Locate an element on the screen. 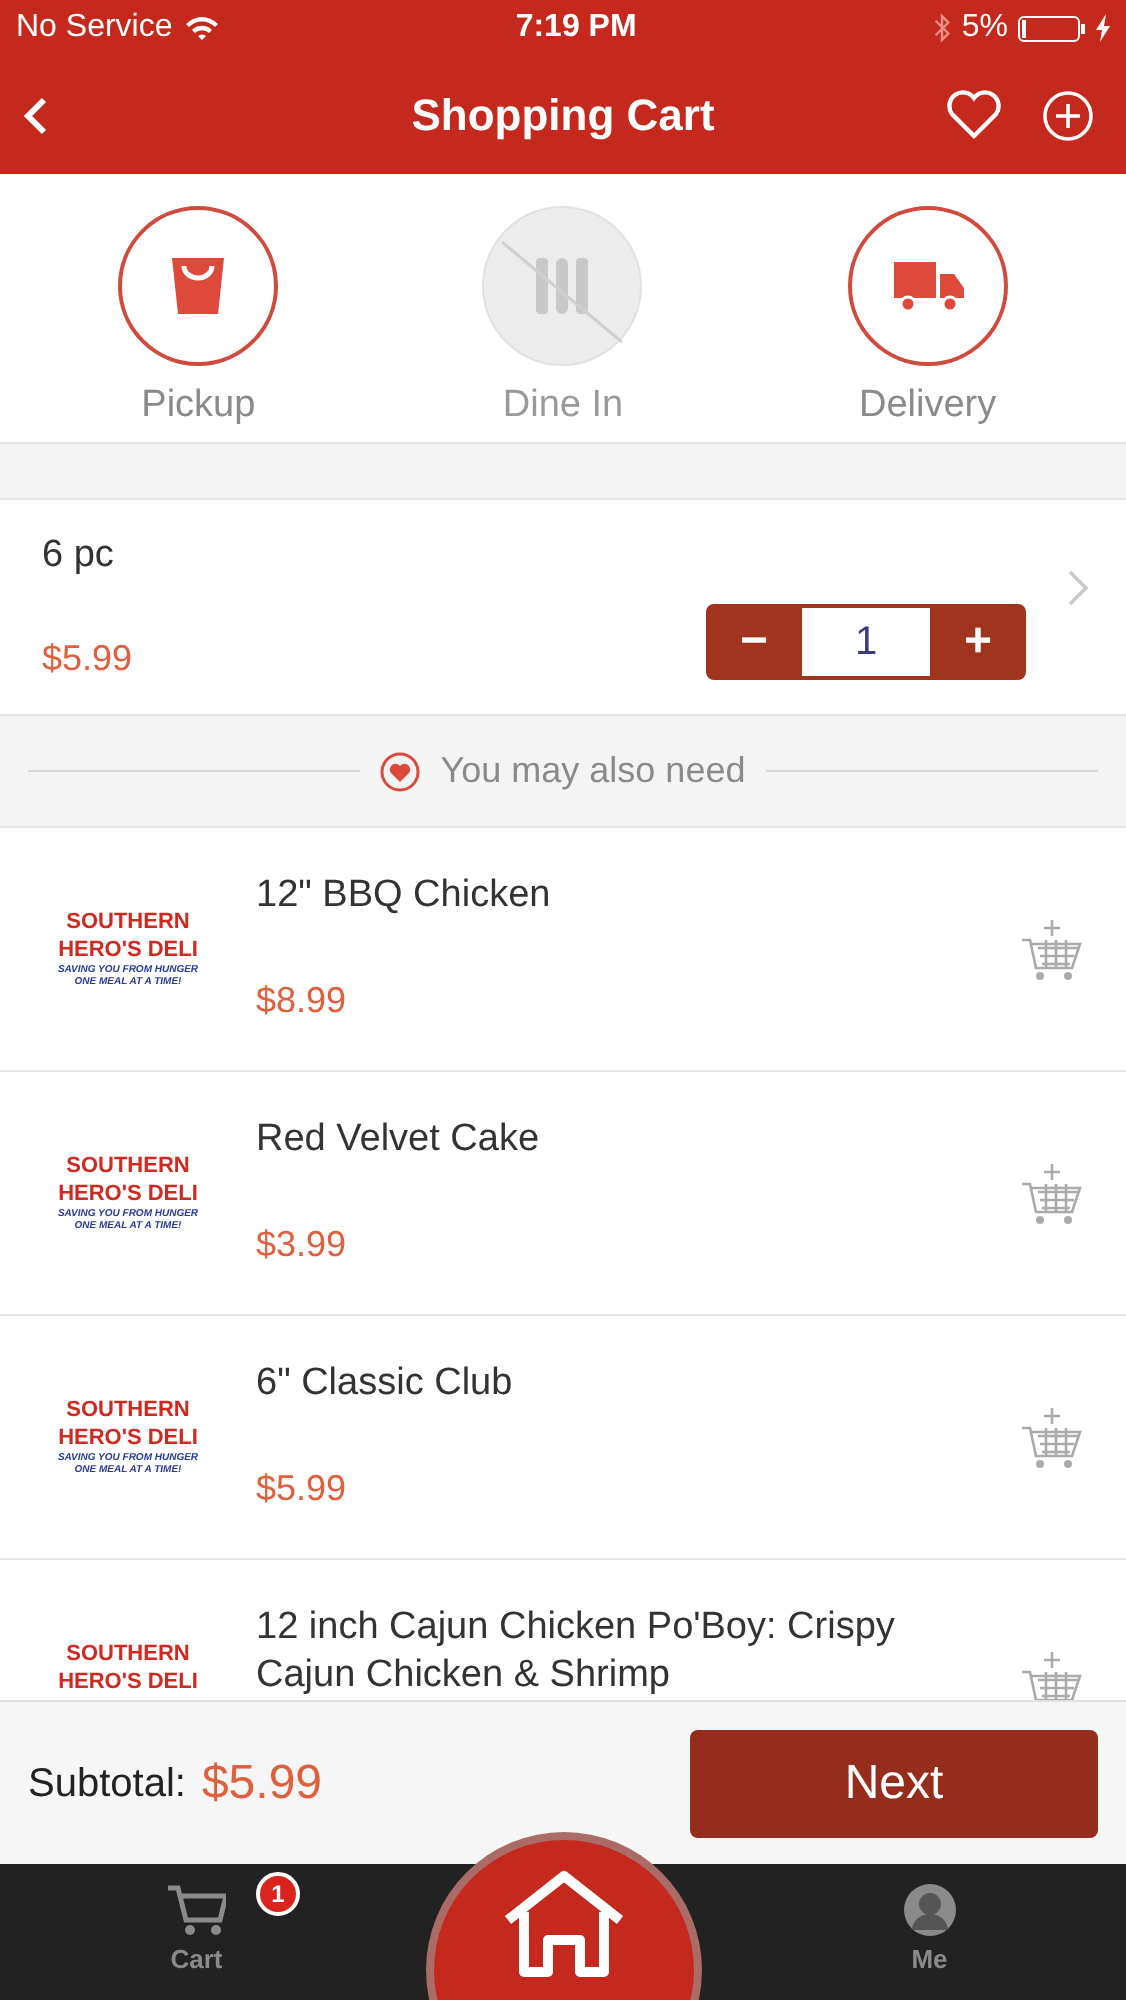  profile-tab: Me is located at coordinates (929, 1932).